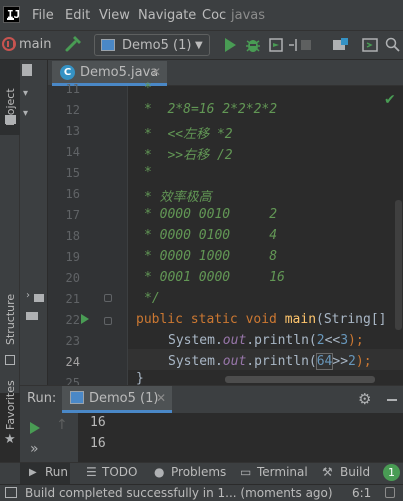 The image size is (403, 501). I want to click on menu-navigate: Navigate, so click(167, 15).